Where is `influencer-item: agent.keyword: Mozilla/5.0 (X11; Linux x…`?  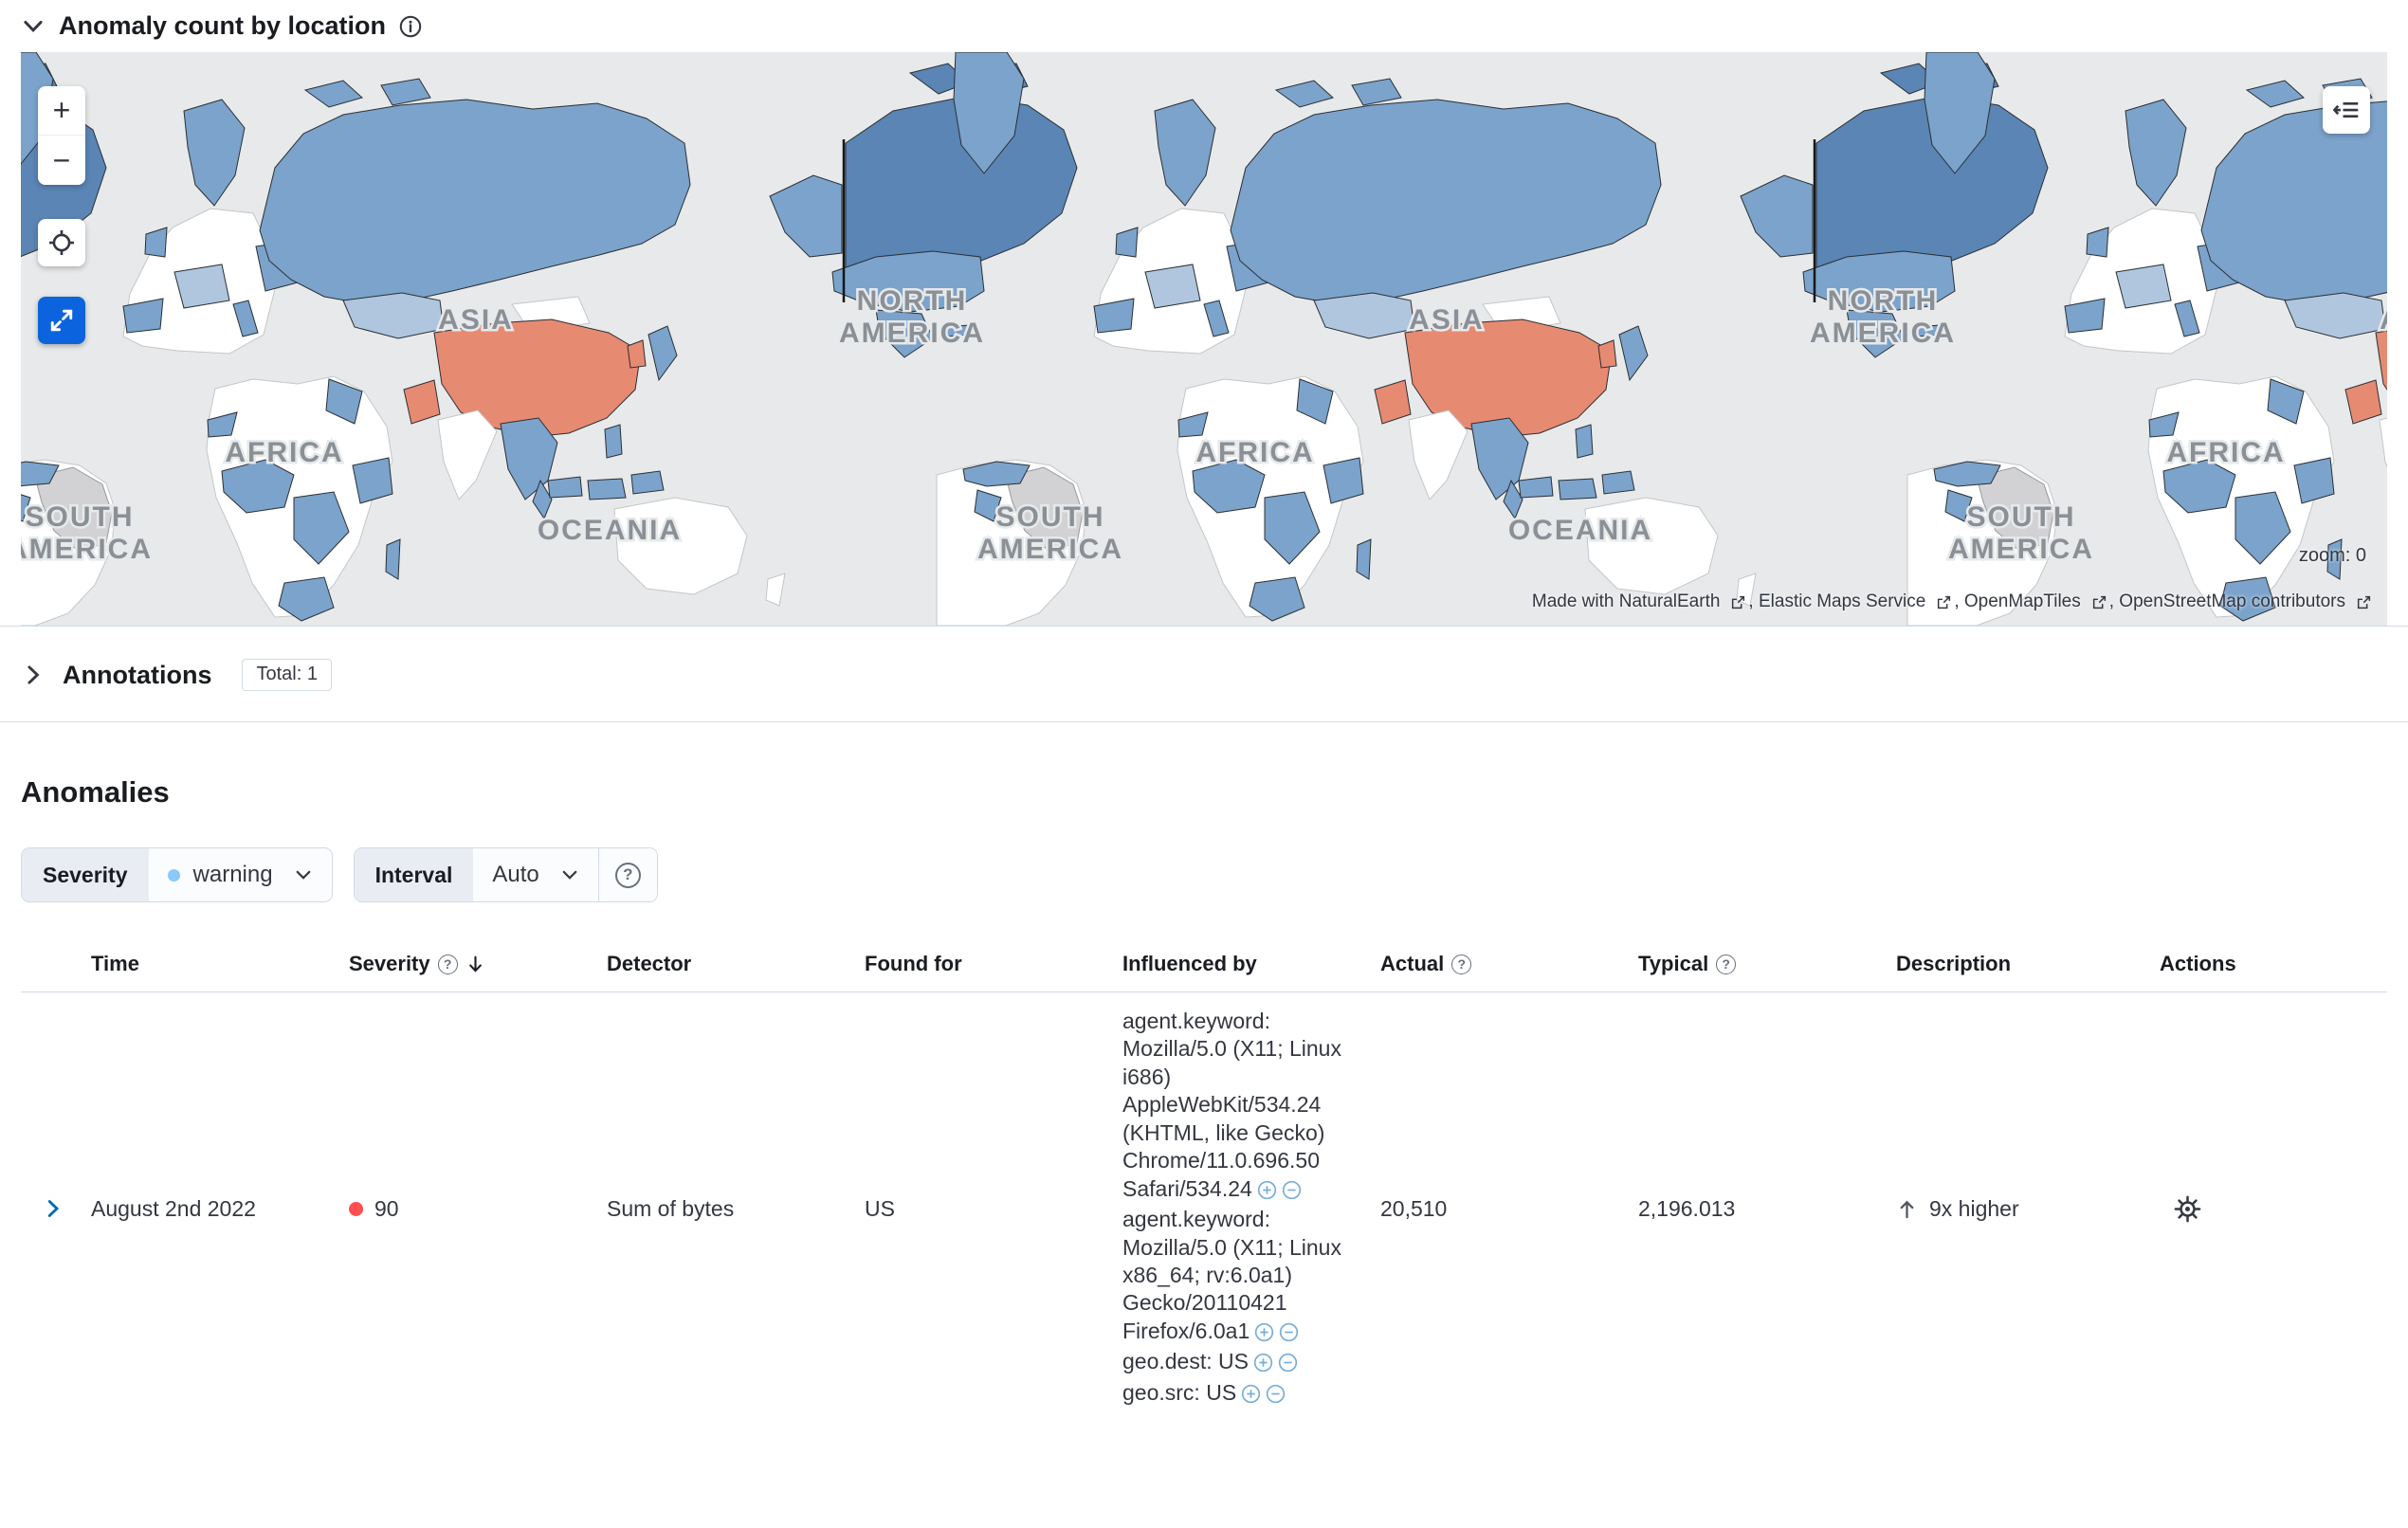
influencer-item: agent.keyword: Mozilla/5.0 (X11; Linux x… is located at coordinates (1235, 1275).